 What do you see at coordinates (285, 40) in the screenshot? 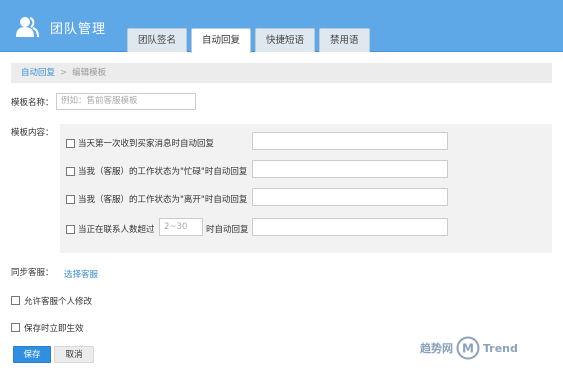
I see `tab-quick-phrases: 快捷短语` at bounding box center [285, 40].